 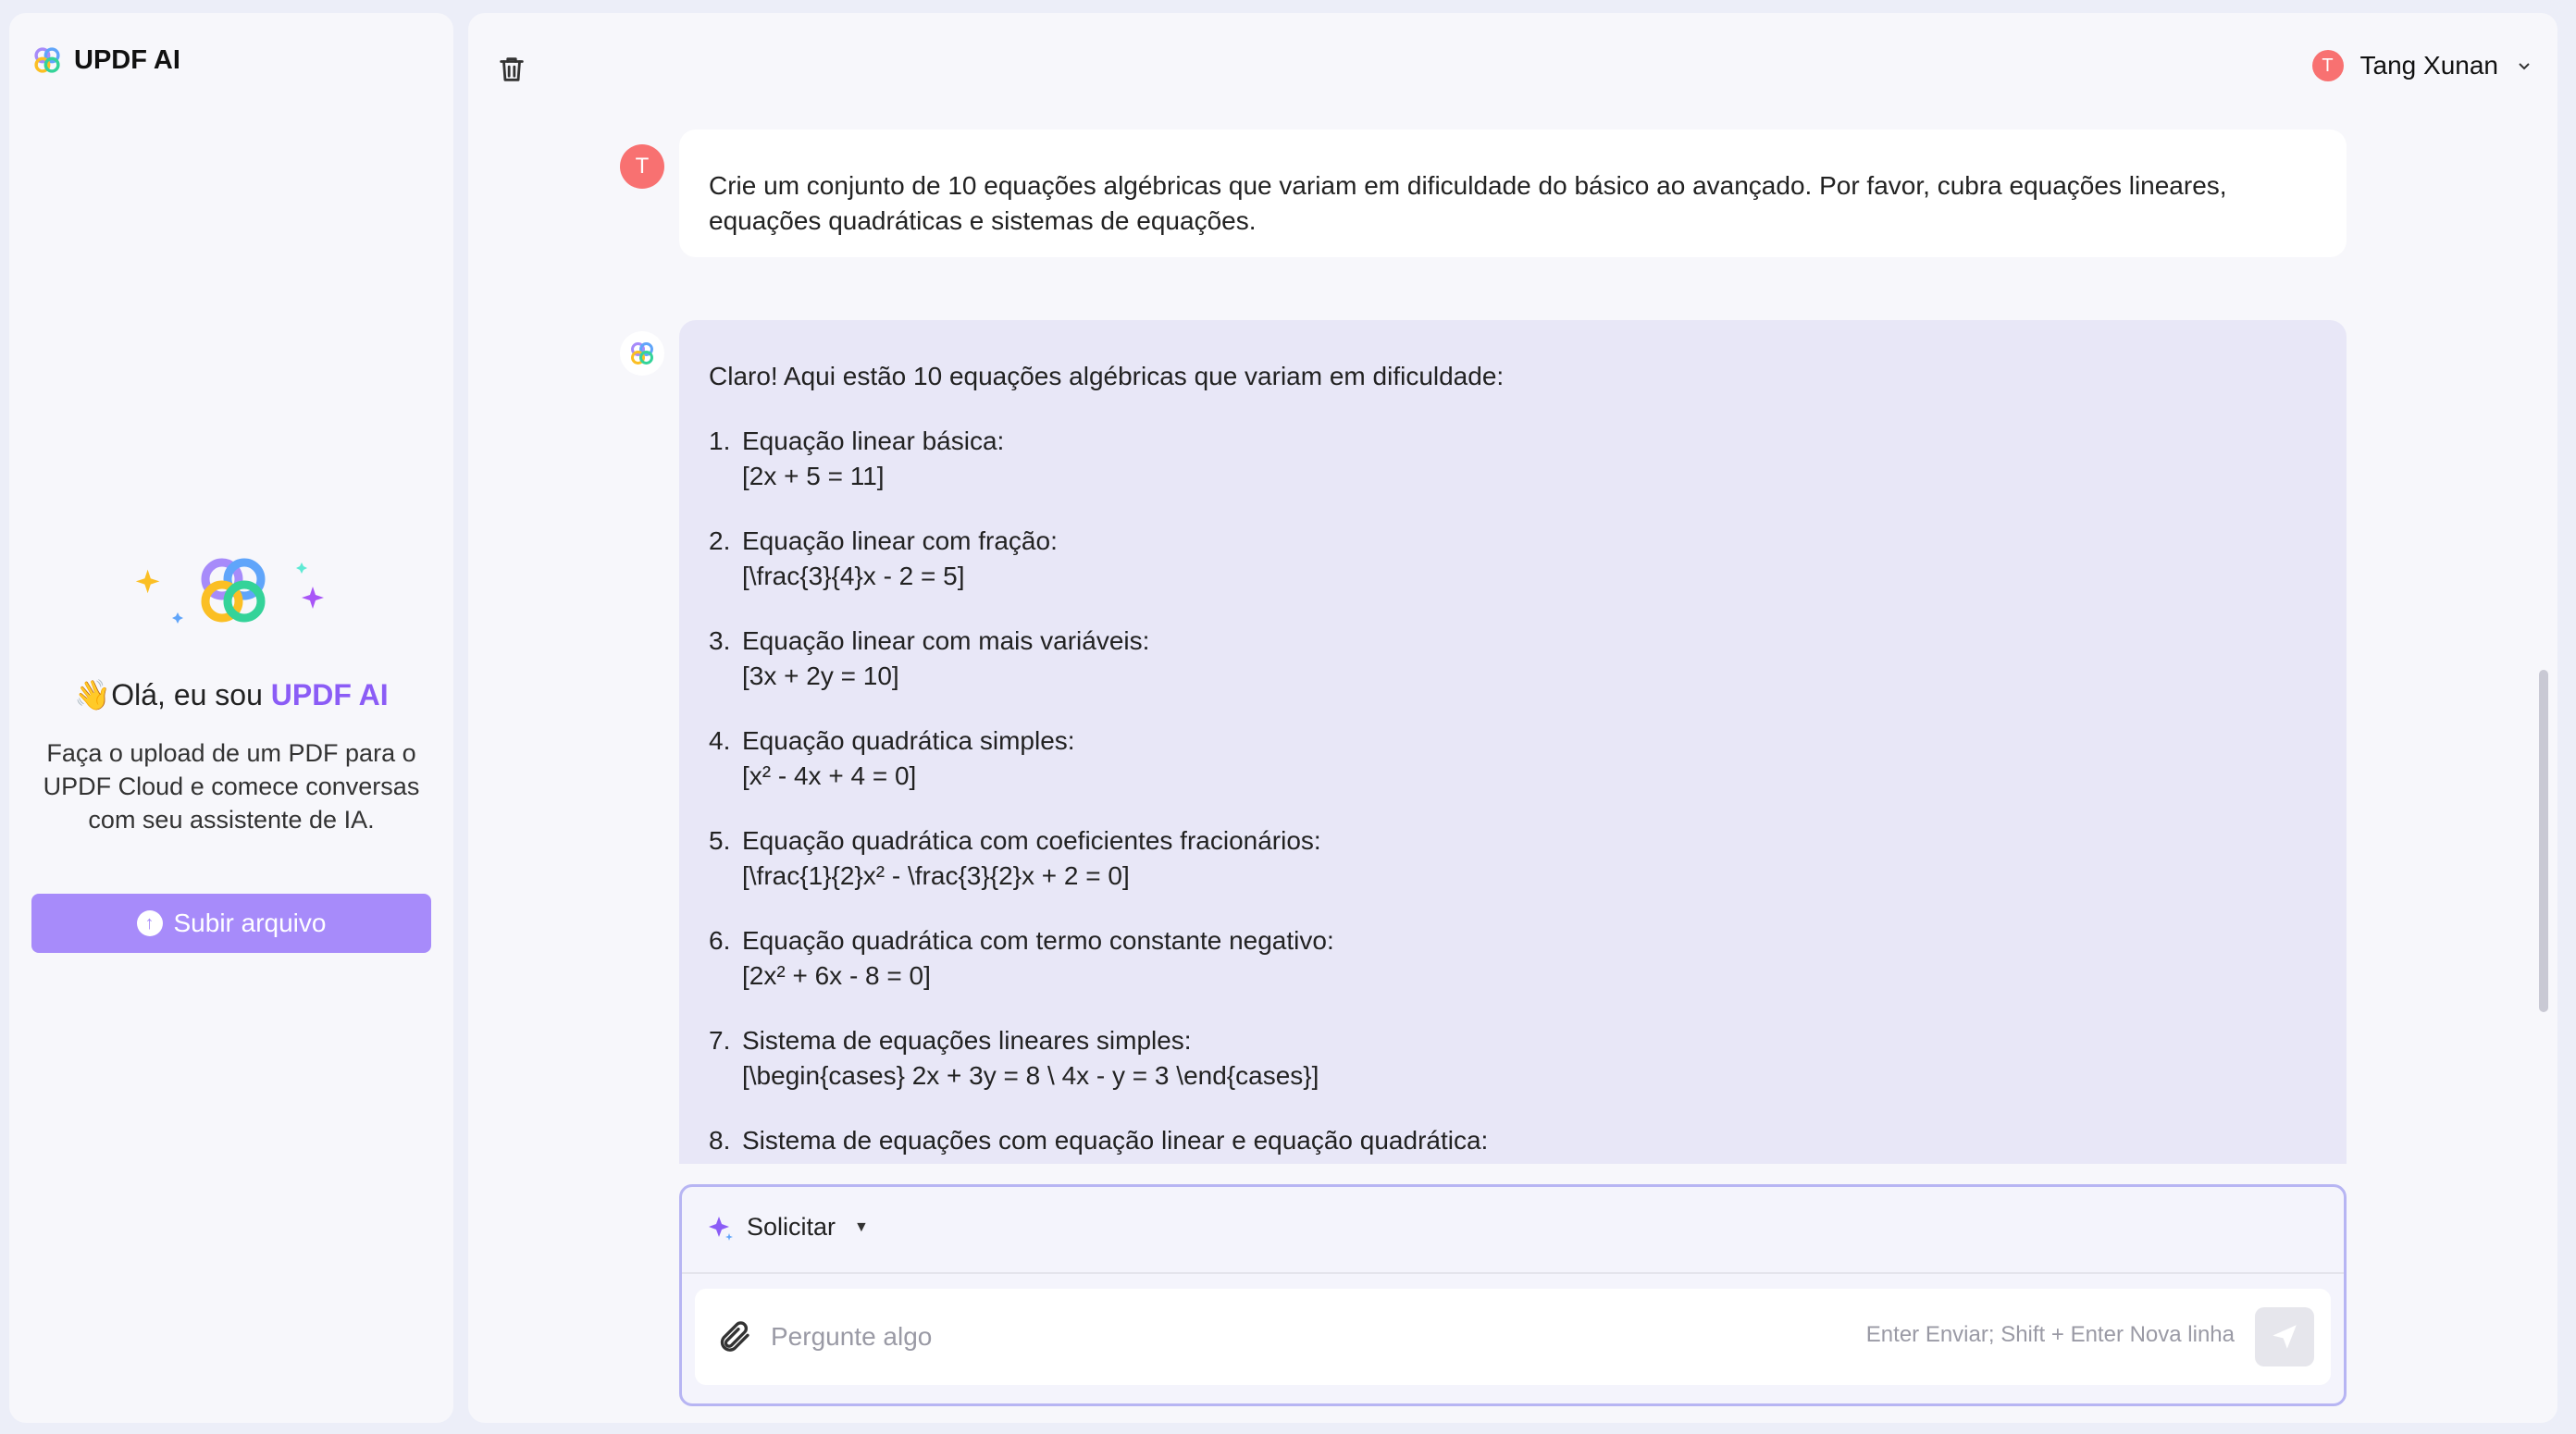 I want to click on chevron-down-icon, so click(x=2525, y=66).